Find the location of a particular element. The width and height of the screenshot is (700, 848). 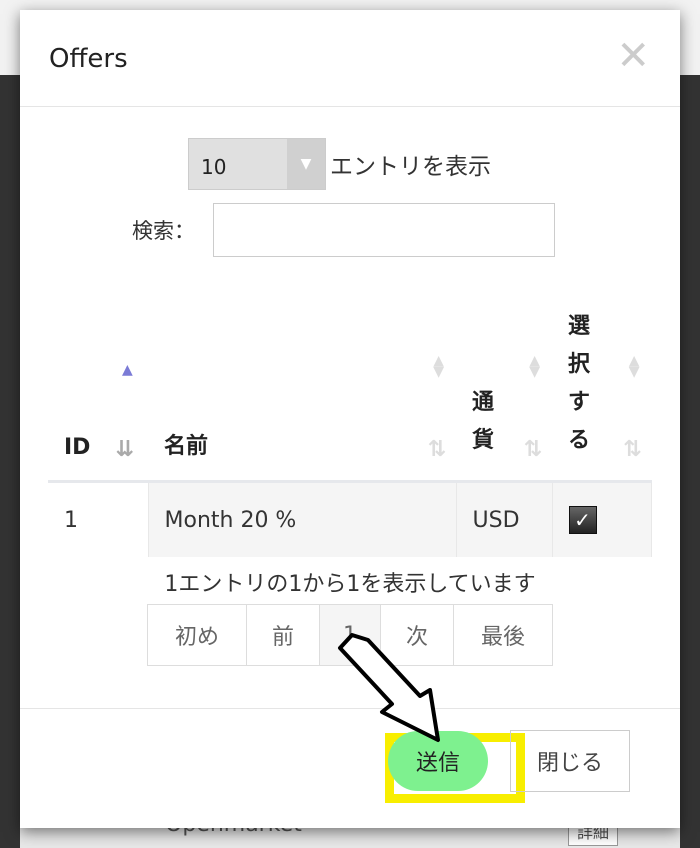

column-label: 名前 is located at coordinates (186, 446).